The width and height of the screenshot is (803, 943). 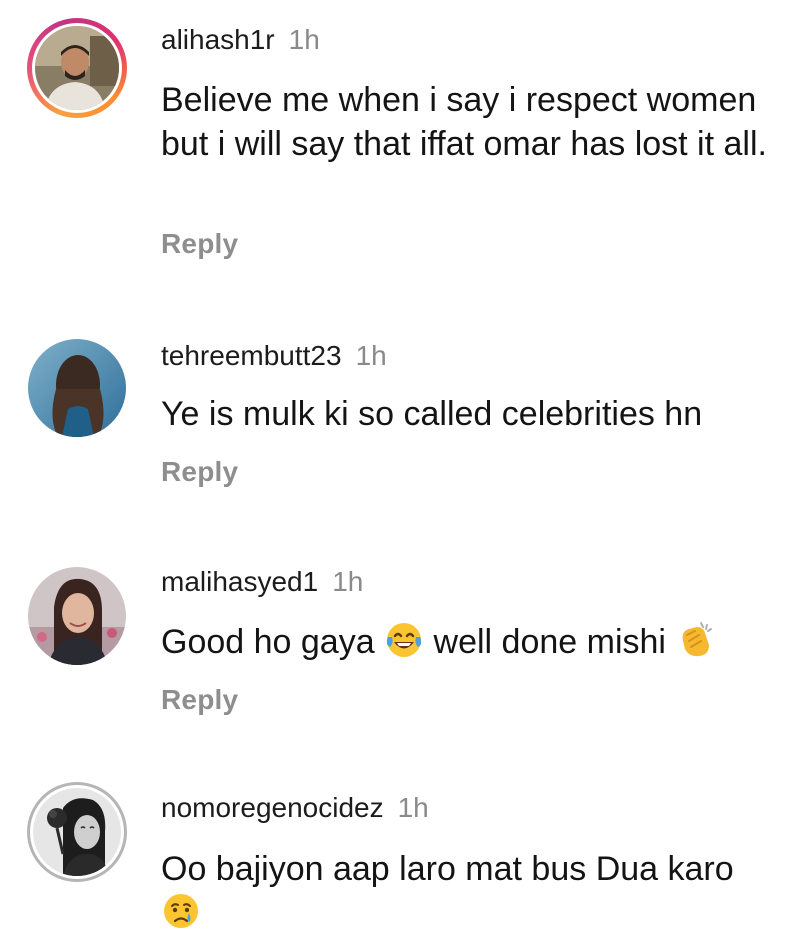 What do you see at coordinates (432, 414) in the screenshot?
I see `comment-text: Ye is mulk ki so called celebrities hn` at bounding box center [432, 414].